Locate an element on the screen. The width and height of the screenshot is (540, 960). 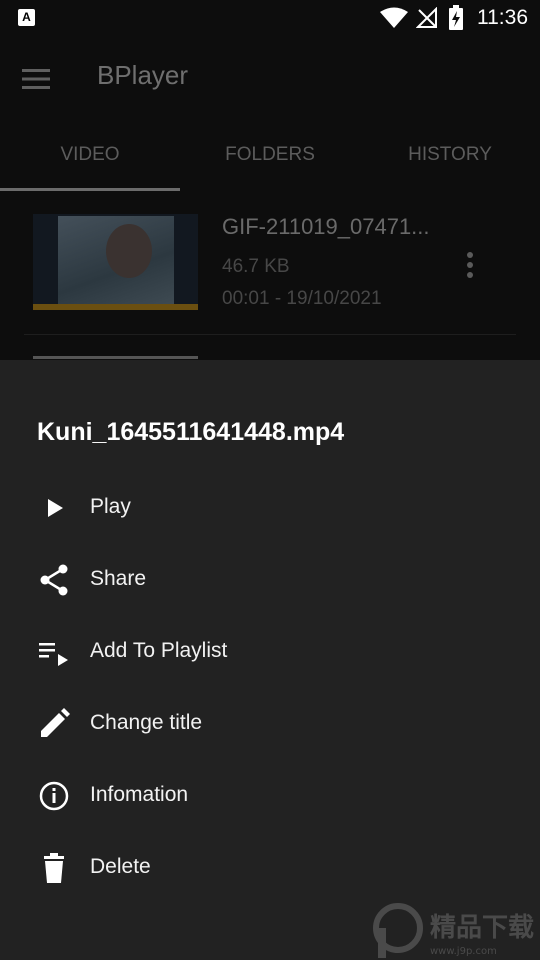
status-bar: A 11:36 is located at coordinates (270, 18).